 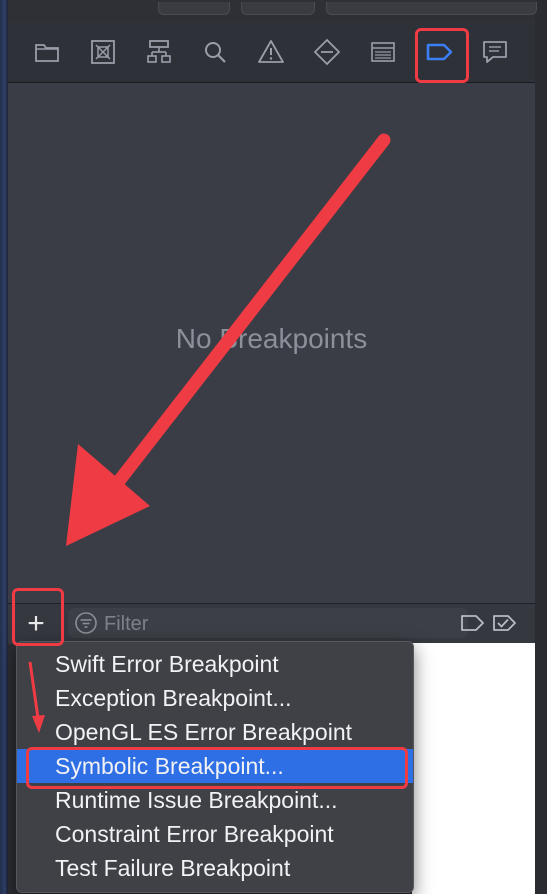 What do you see at coordinates (103, 52) in the screenshot?
I see `source-control-icon` at bounding box center [103, 52].